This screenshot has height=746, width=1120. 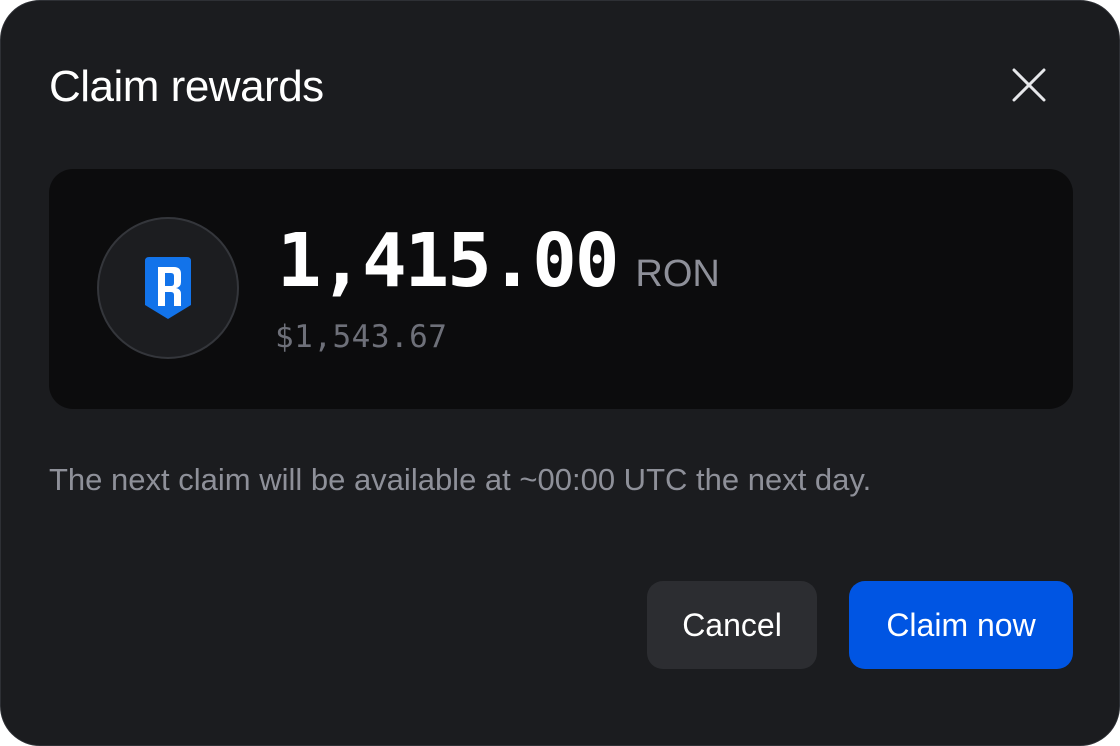 I want to click on reward-unit: RON, so click(x=677, y=274).